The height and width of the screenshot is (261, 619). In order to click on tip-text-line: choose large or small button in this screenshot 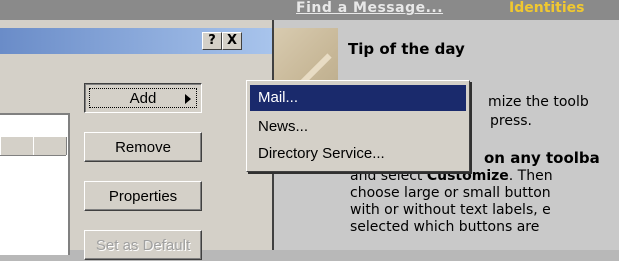, I will do `click(450, 193)`.